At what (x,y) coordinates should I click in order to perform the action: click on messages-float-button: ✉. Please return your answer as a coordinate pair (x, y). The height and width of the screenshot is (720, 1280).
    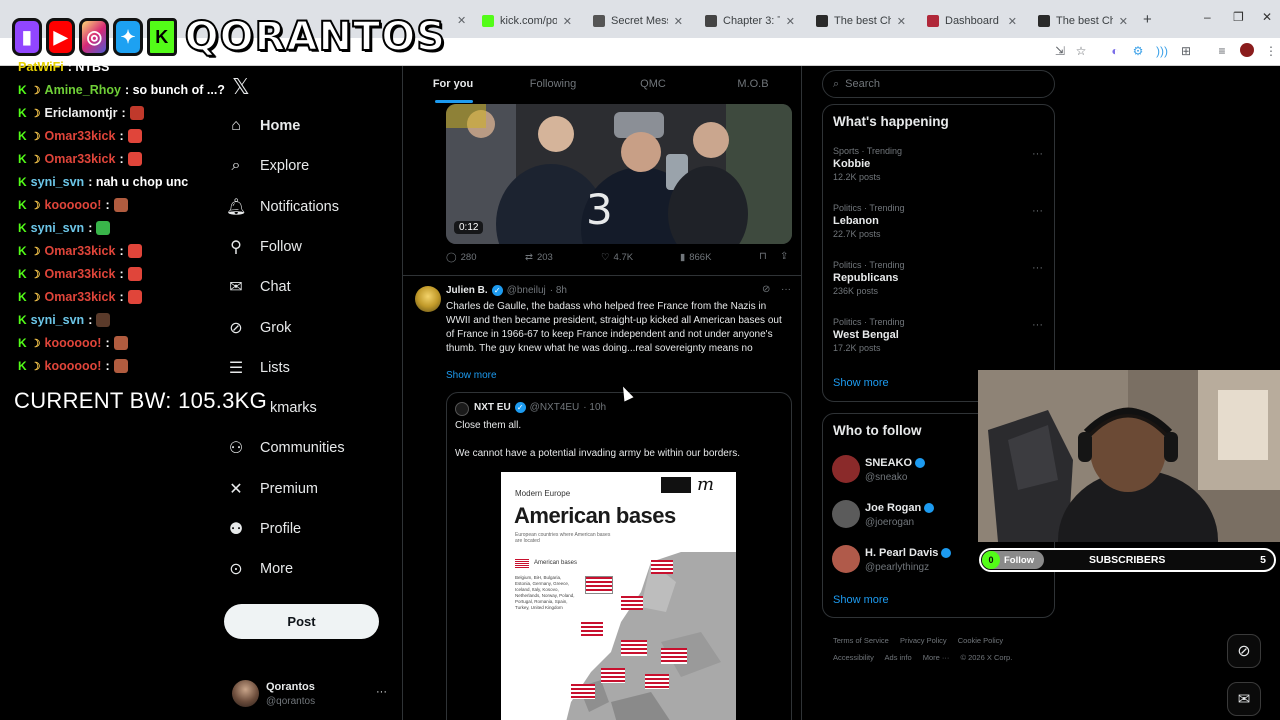
    Looking at the image, I should click on (1244, 699).